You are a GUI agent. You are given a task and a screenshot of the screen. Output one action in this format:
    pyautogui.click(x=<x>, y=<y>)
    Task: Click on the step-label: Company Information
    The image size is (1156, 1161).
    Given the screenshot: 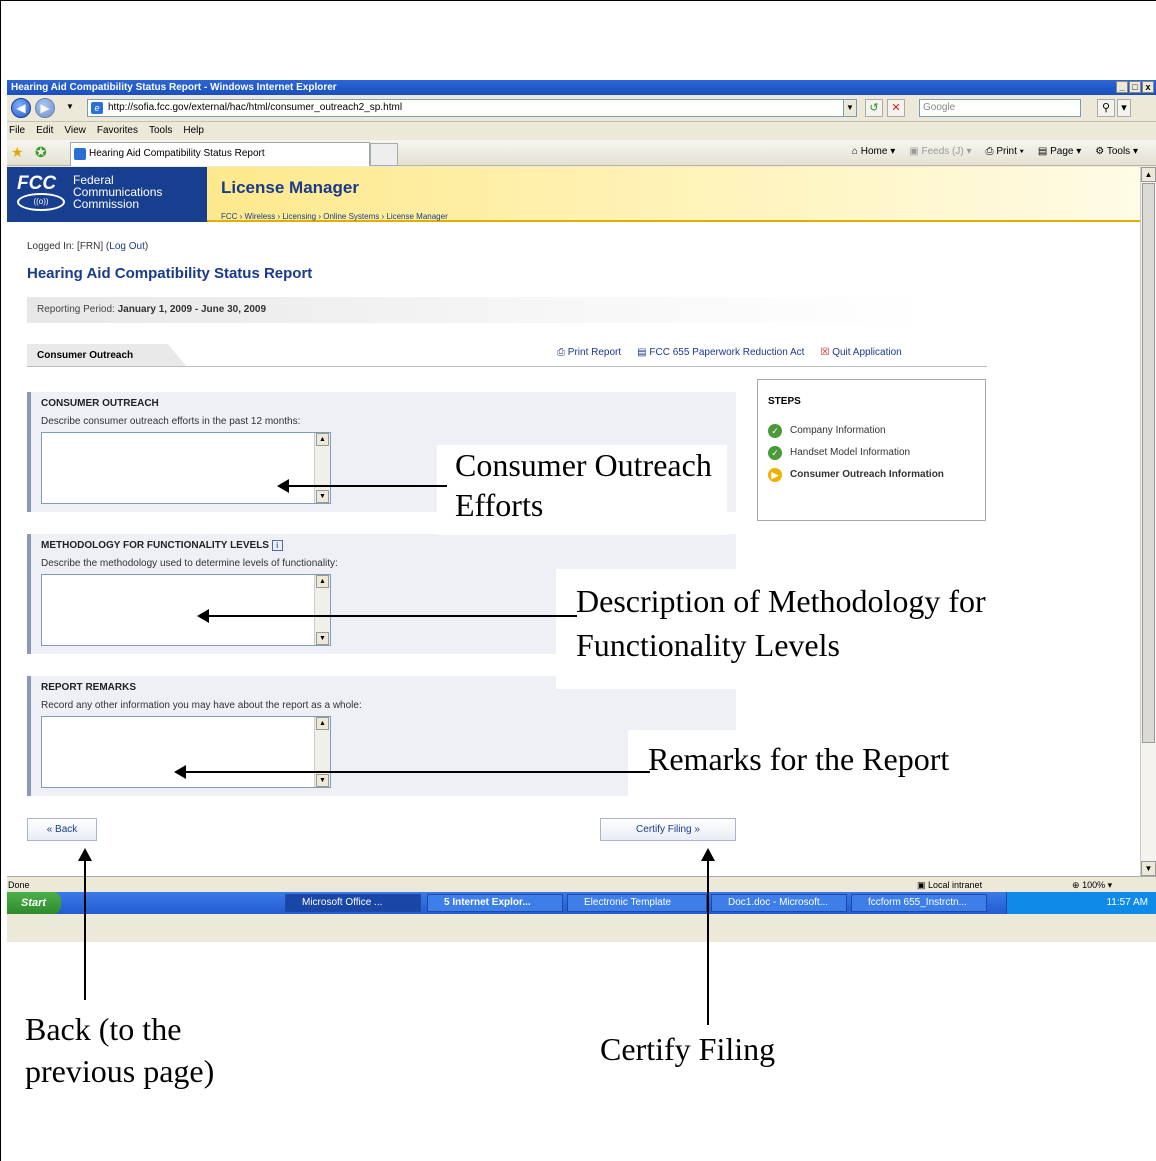 What is the action you would take?
    pyautogui.click(x=838, y=430)
    